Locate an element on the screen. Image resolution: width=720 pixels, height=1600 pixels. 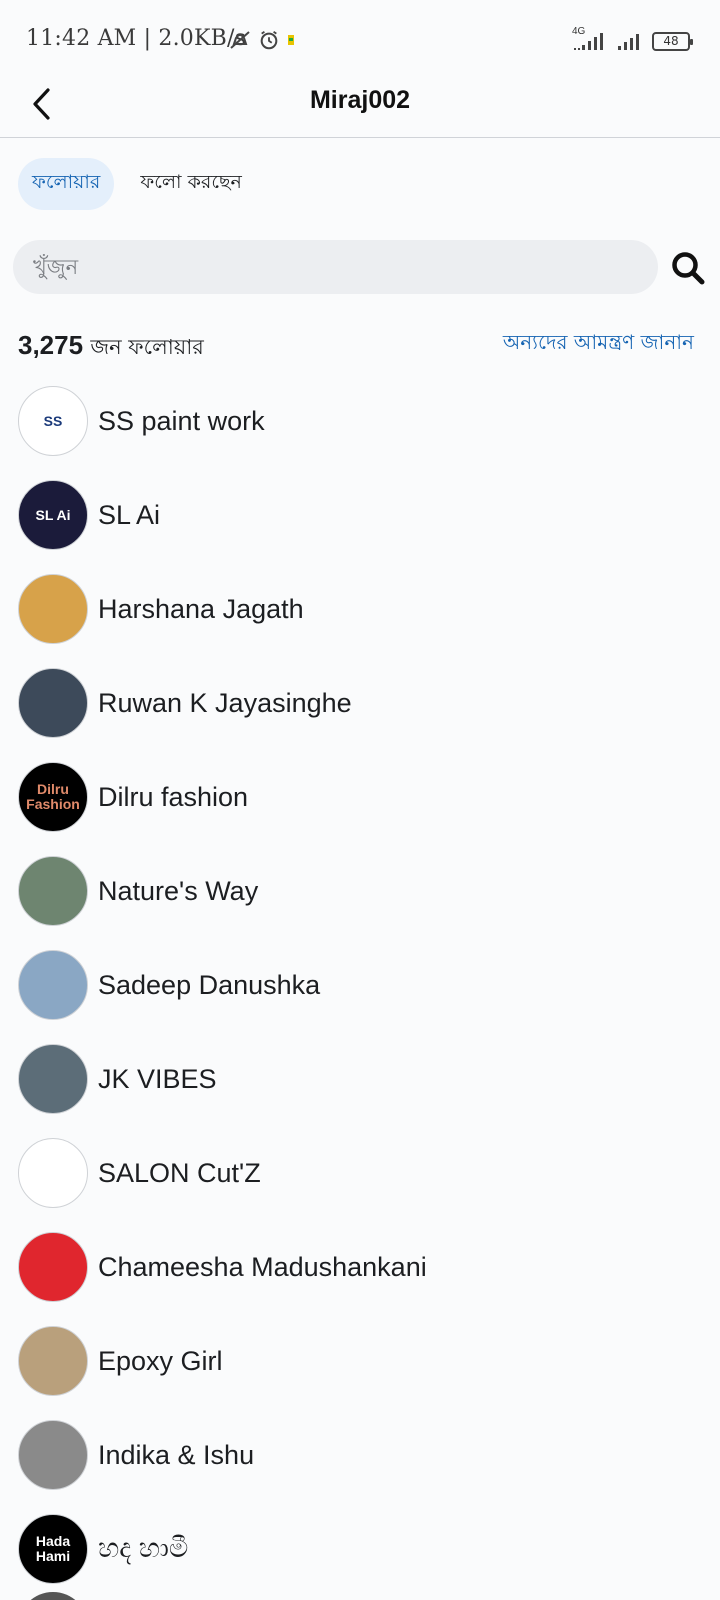
status-icons is located at coordinates (262, 40).